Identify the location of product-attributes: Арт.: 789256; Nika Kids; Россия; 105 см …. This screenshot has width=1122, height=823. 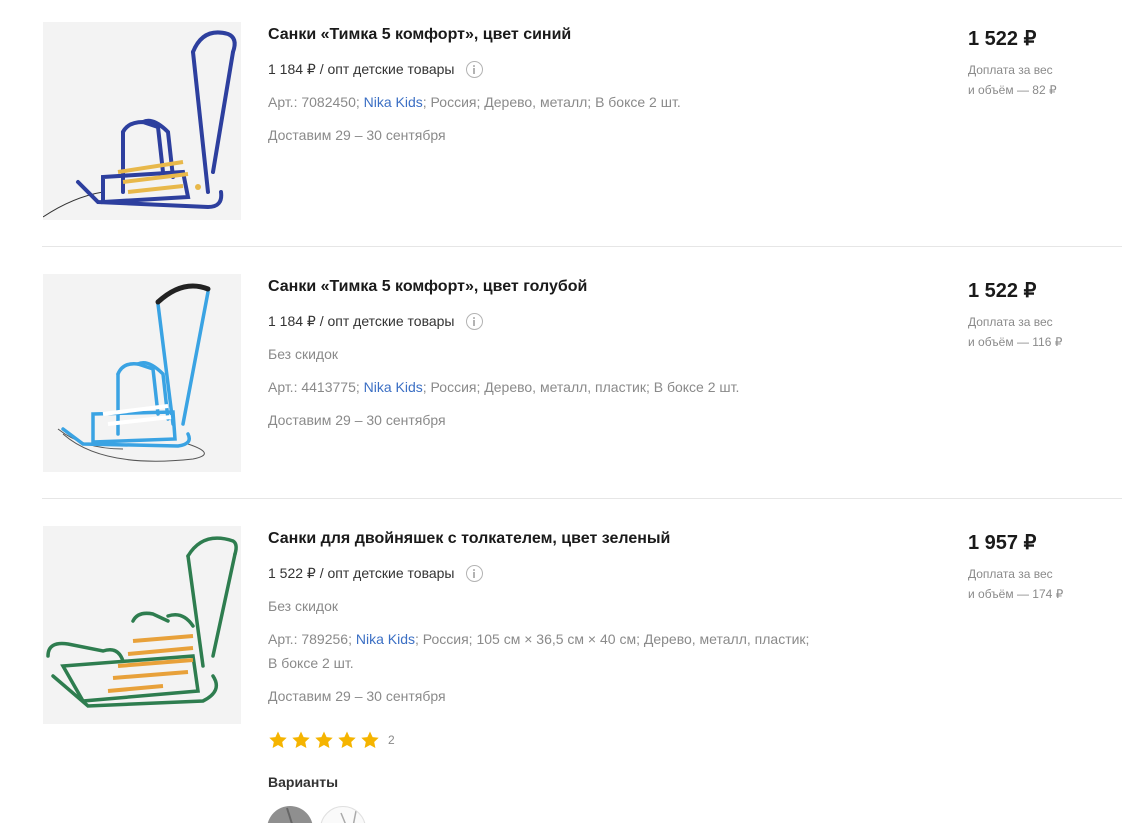
(558, 651).